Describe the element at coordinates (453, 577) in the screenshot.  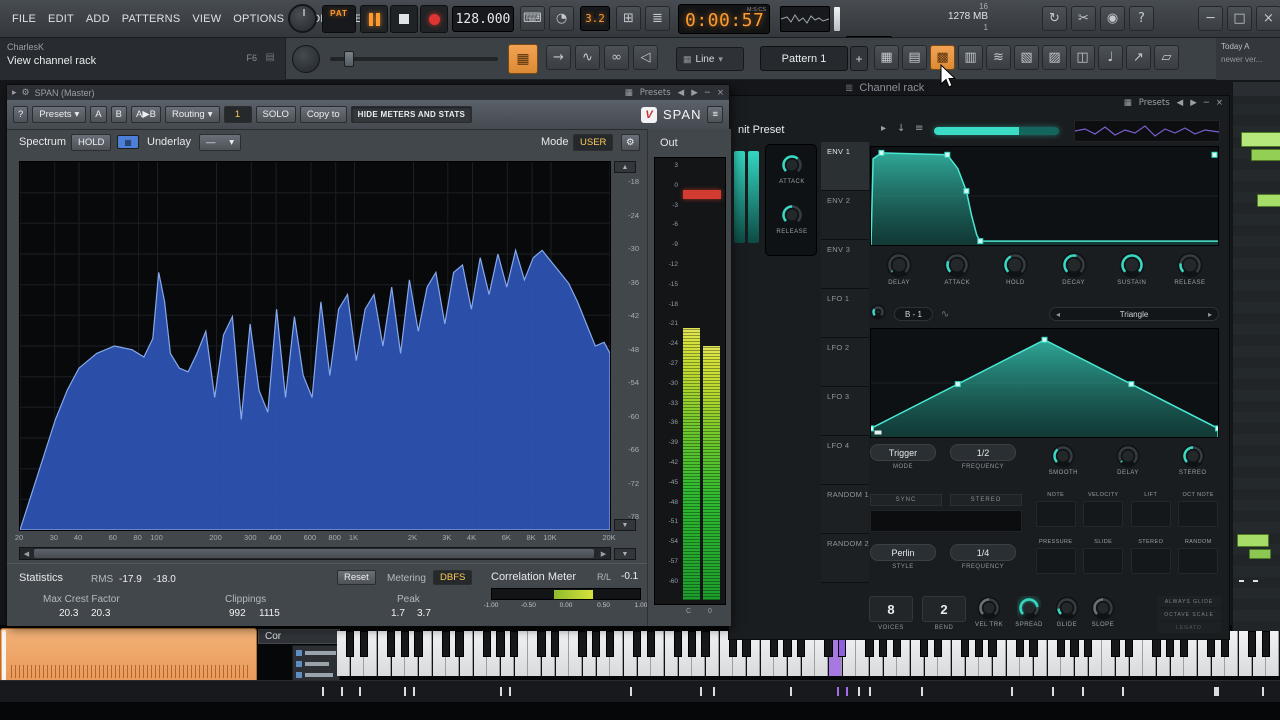
I see `dbfs-button: DBFS` at that location.